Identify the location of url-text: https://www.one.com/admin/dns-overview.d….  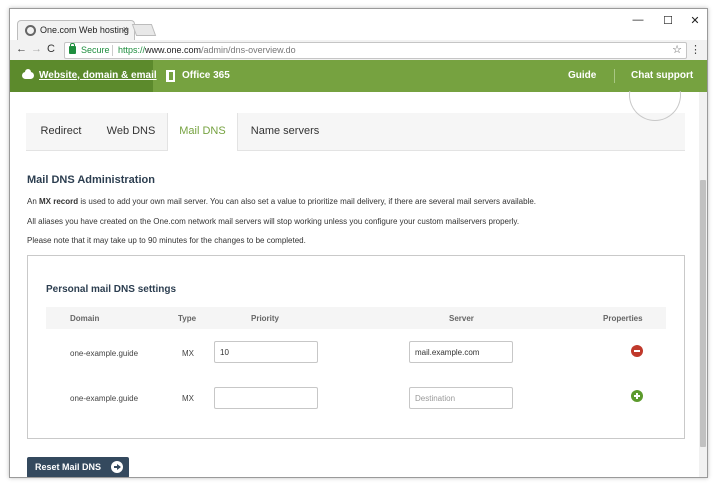
(207, 50).